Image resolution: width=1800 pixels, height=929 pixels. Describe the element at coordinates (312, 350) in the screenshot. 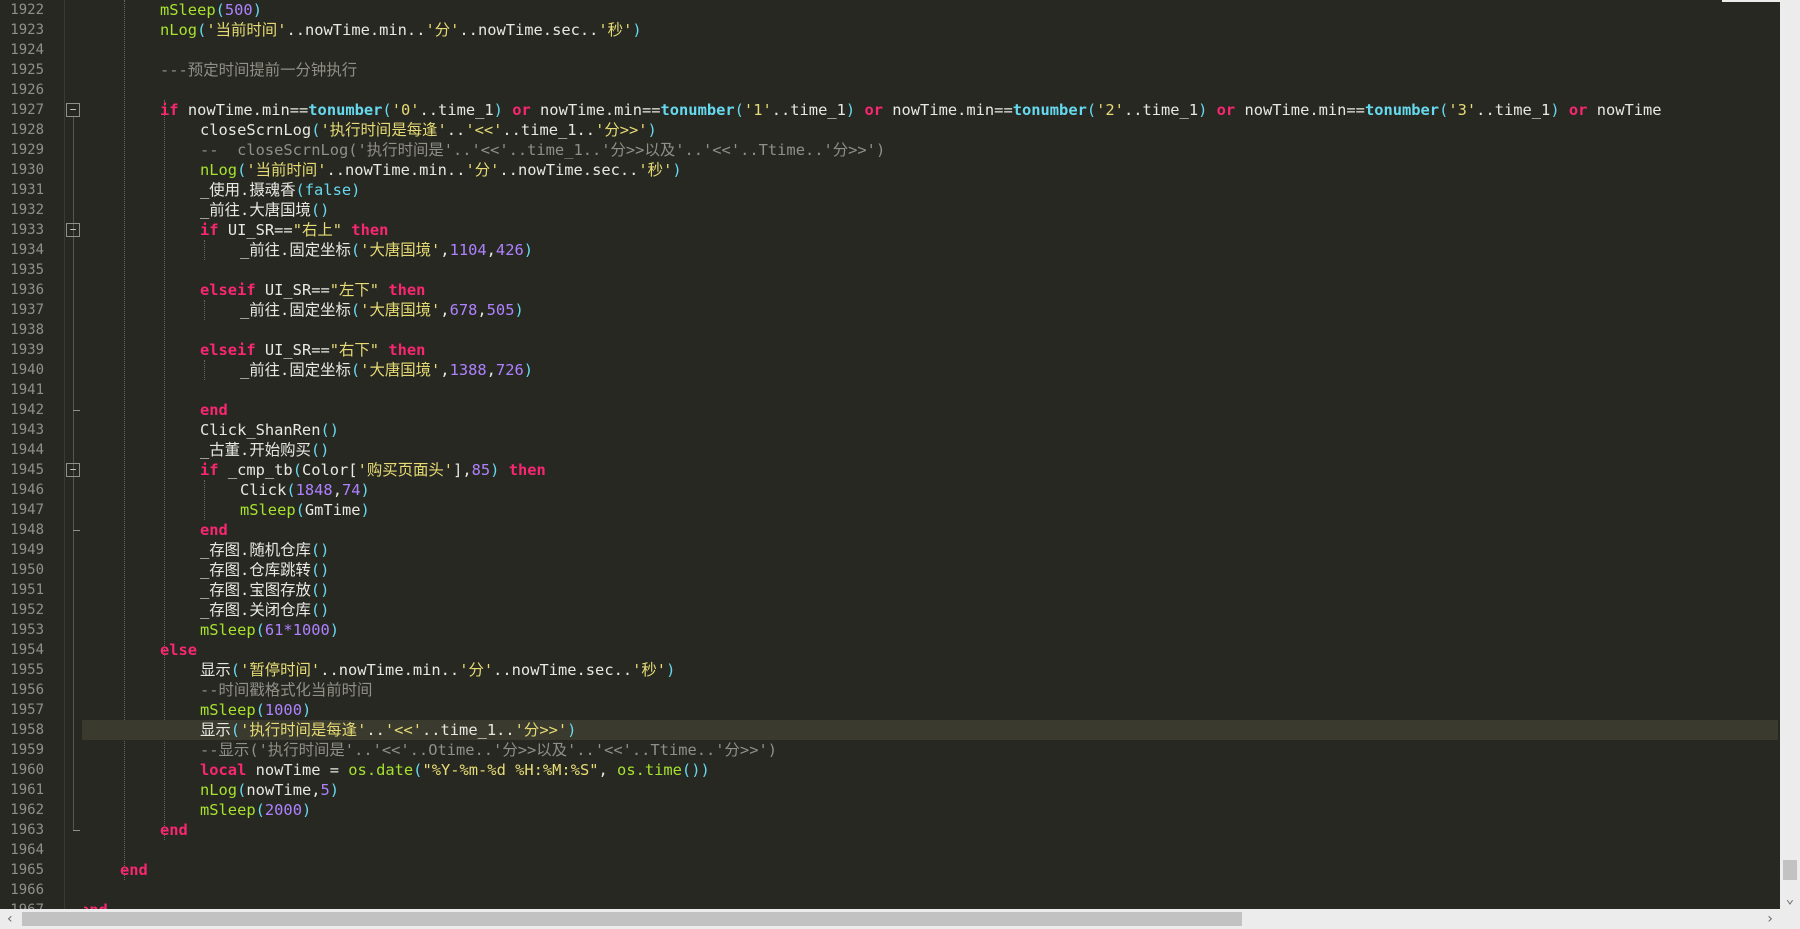

I see `code-line: elseif UI_SR=="右下" then` at that location.